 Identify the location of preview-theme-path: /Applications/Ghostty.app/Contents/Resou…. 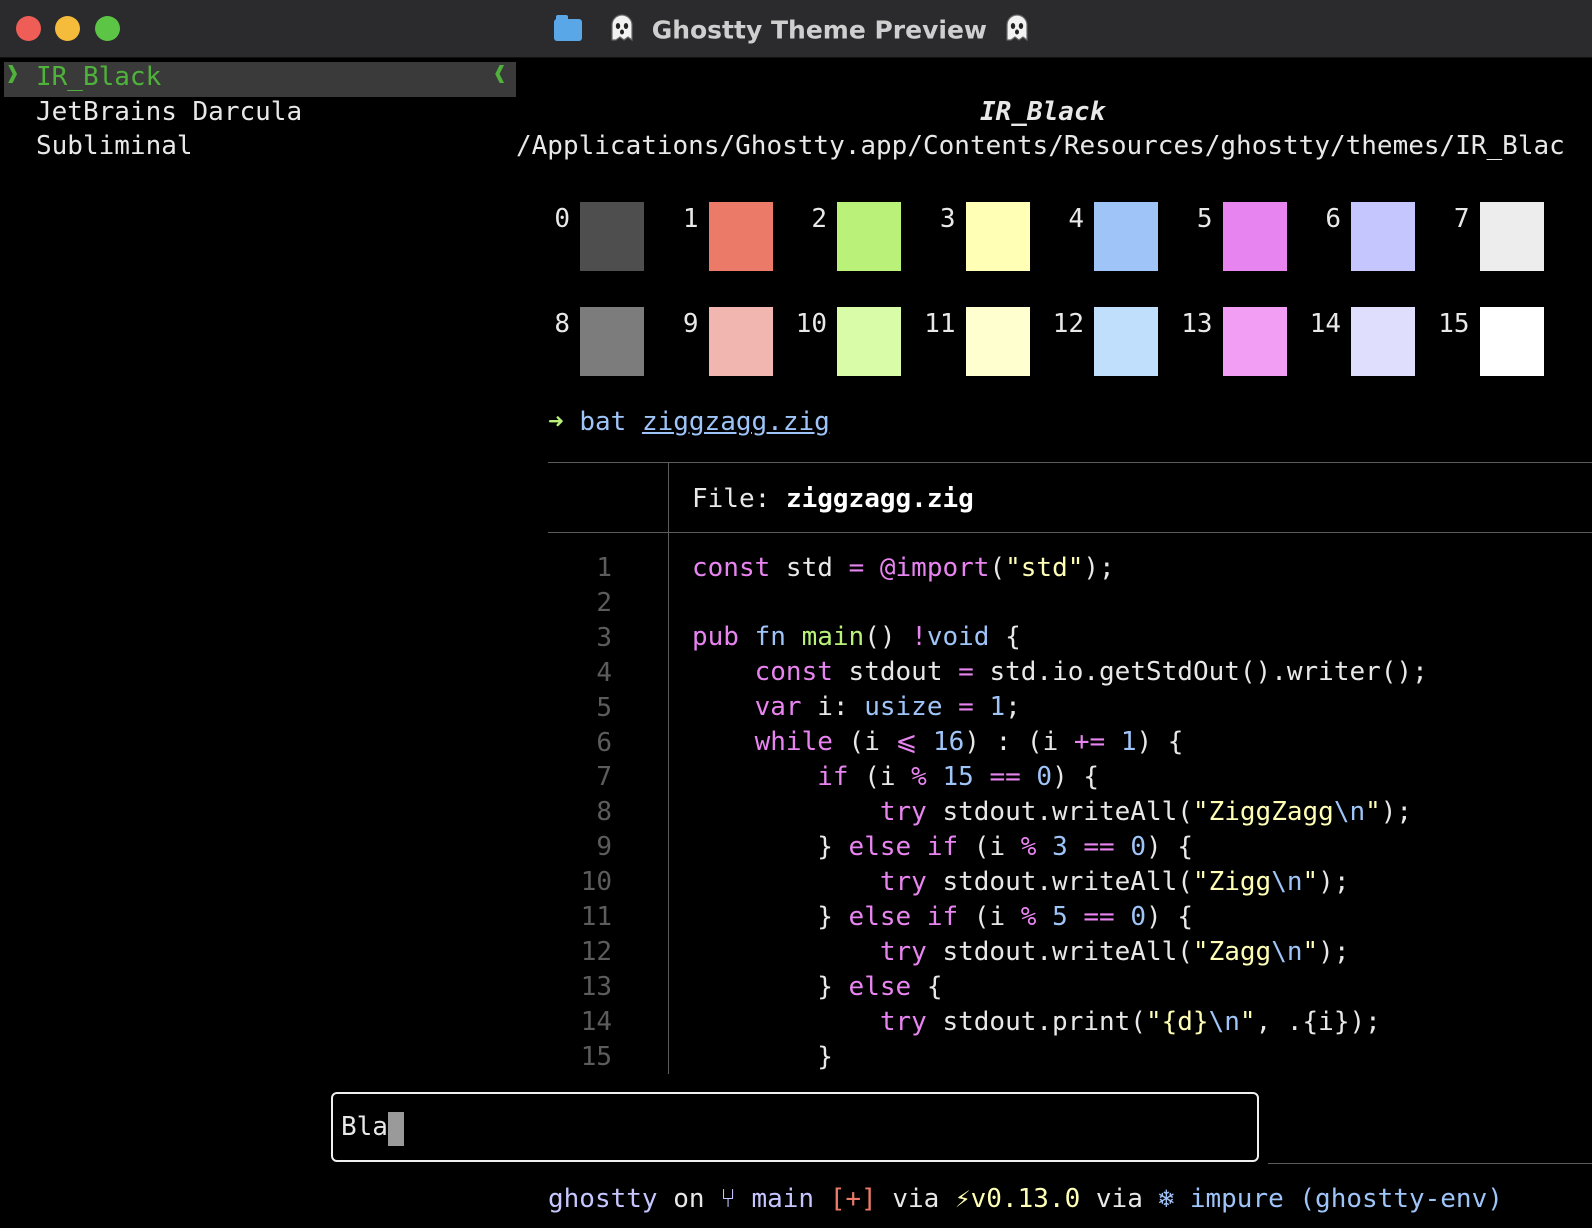
(1040, 146).